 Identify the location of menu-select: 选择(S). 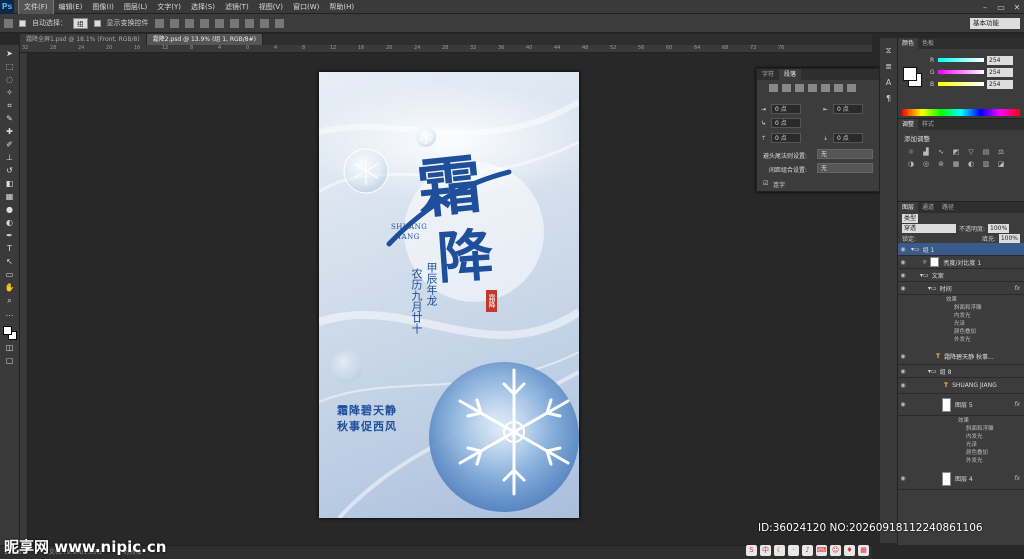
(203, 7).